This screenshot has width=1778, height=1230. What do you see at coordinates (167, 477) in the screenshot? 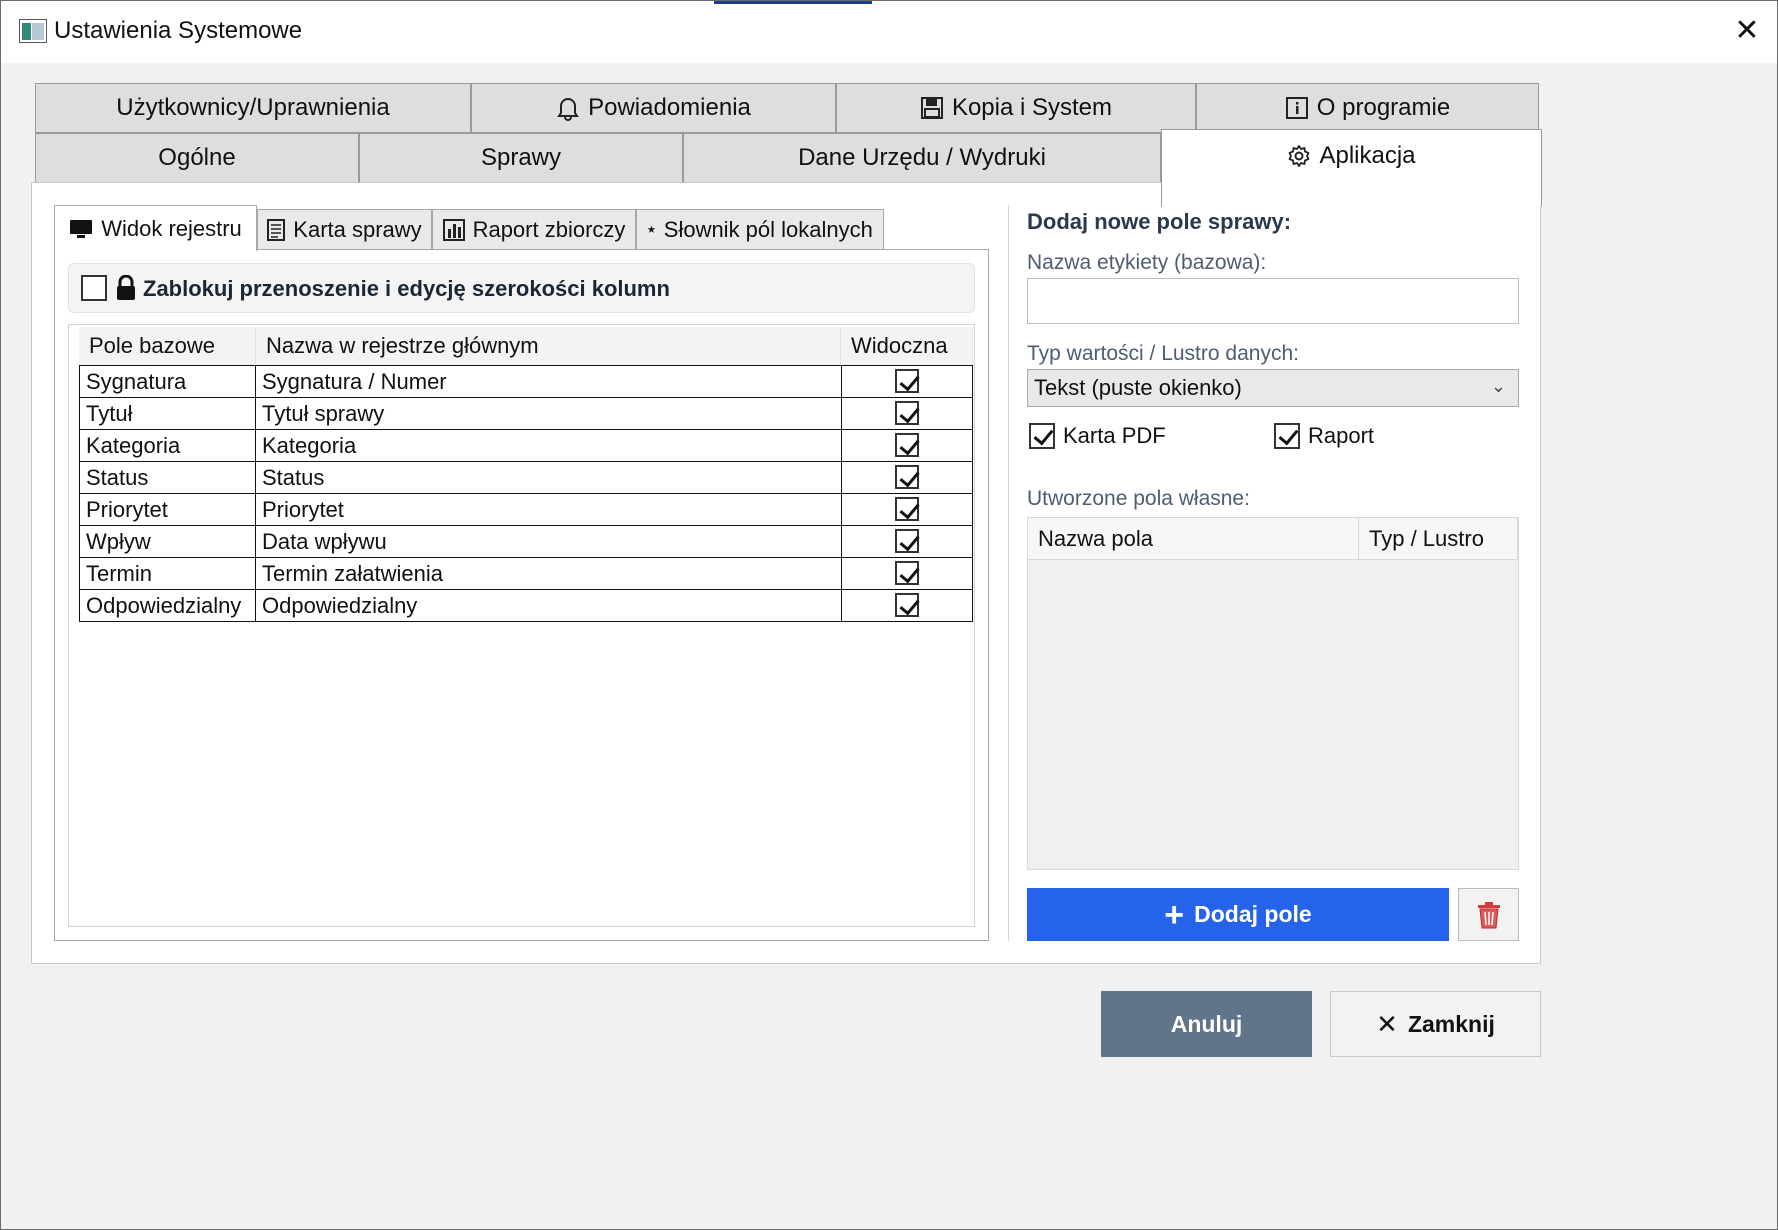
I see `cell-base-field: Status` at bounding box center [167, 477].